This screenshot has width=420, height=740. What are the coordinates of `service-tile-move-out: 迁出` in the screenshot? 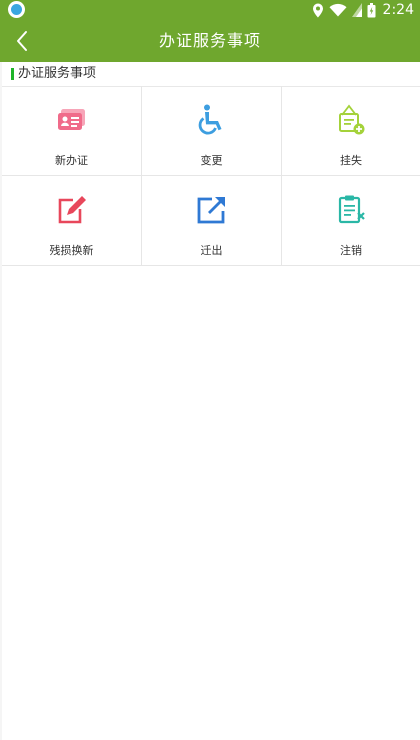 It's located at (212, 221).